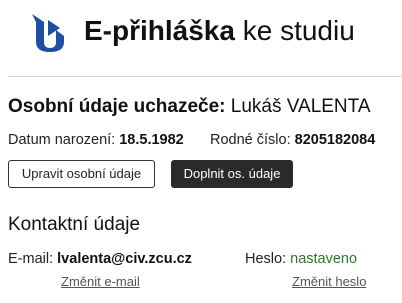 This screenshot has height=303, width=402. I want to click on app-title: E-přihláška ke studiu, so click(219, 30).